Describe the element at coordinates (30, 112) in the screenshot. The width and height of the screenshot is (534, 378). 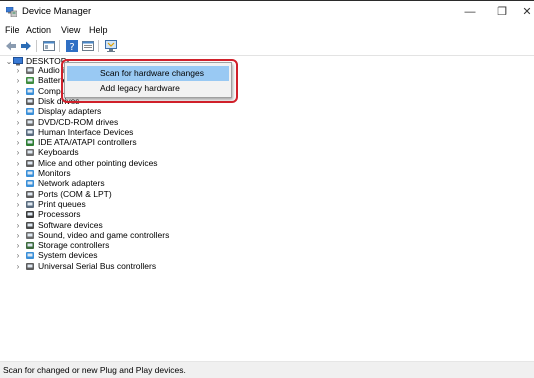
I see `display-adapter-icon` at that location.